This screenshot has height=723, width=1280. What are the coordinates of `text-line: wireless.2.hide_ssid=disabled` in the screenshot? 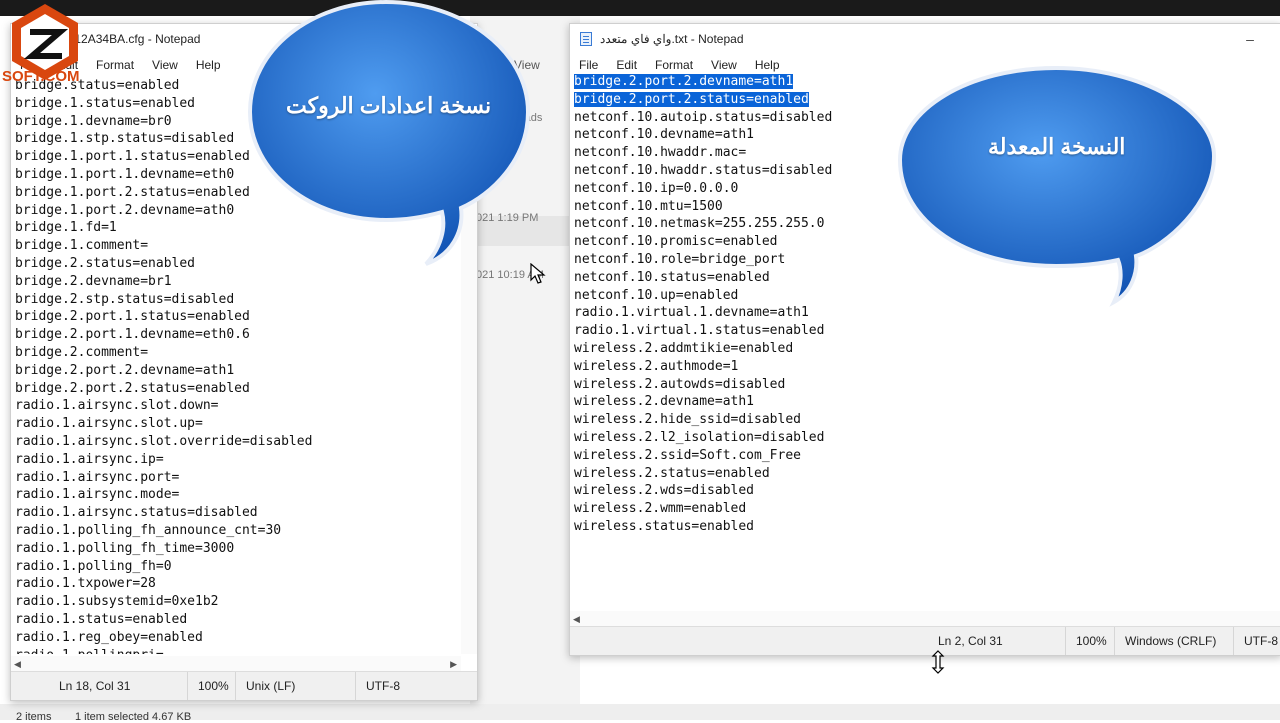 It's located at (687, 420).